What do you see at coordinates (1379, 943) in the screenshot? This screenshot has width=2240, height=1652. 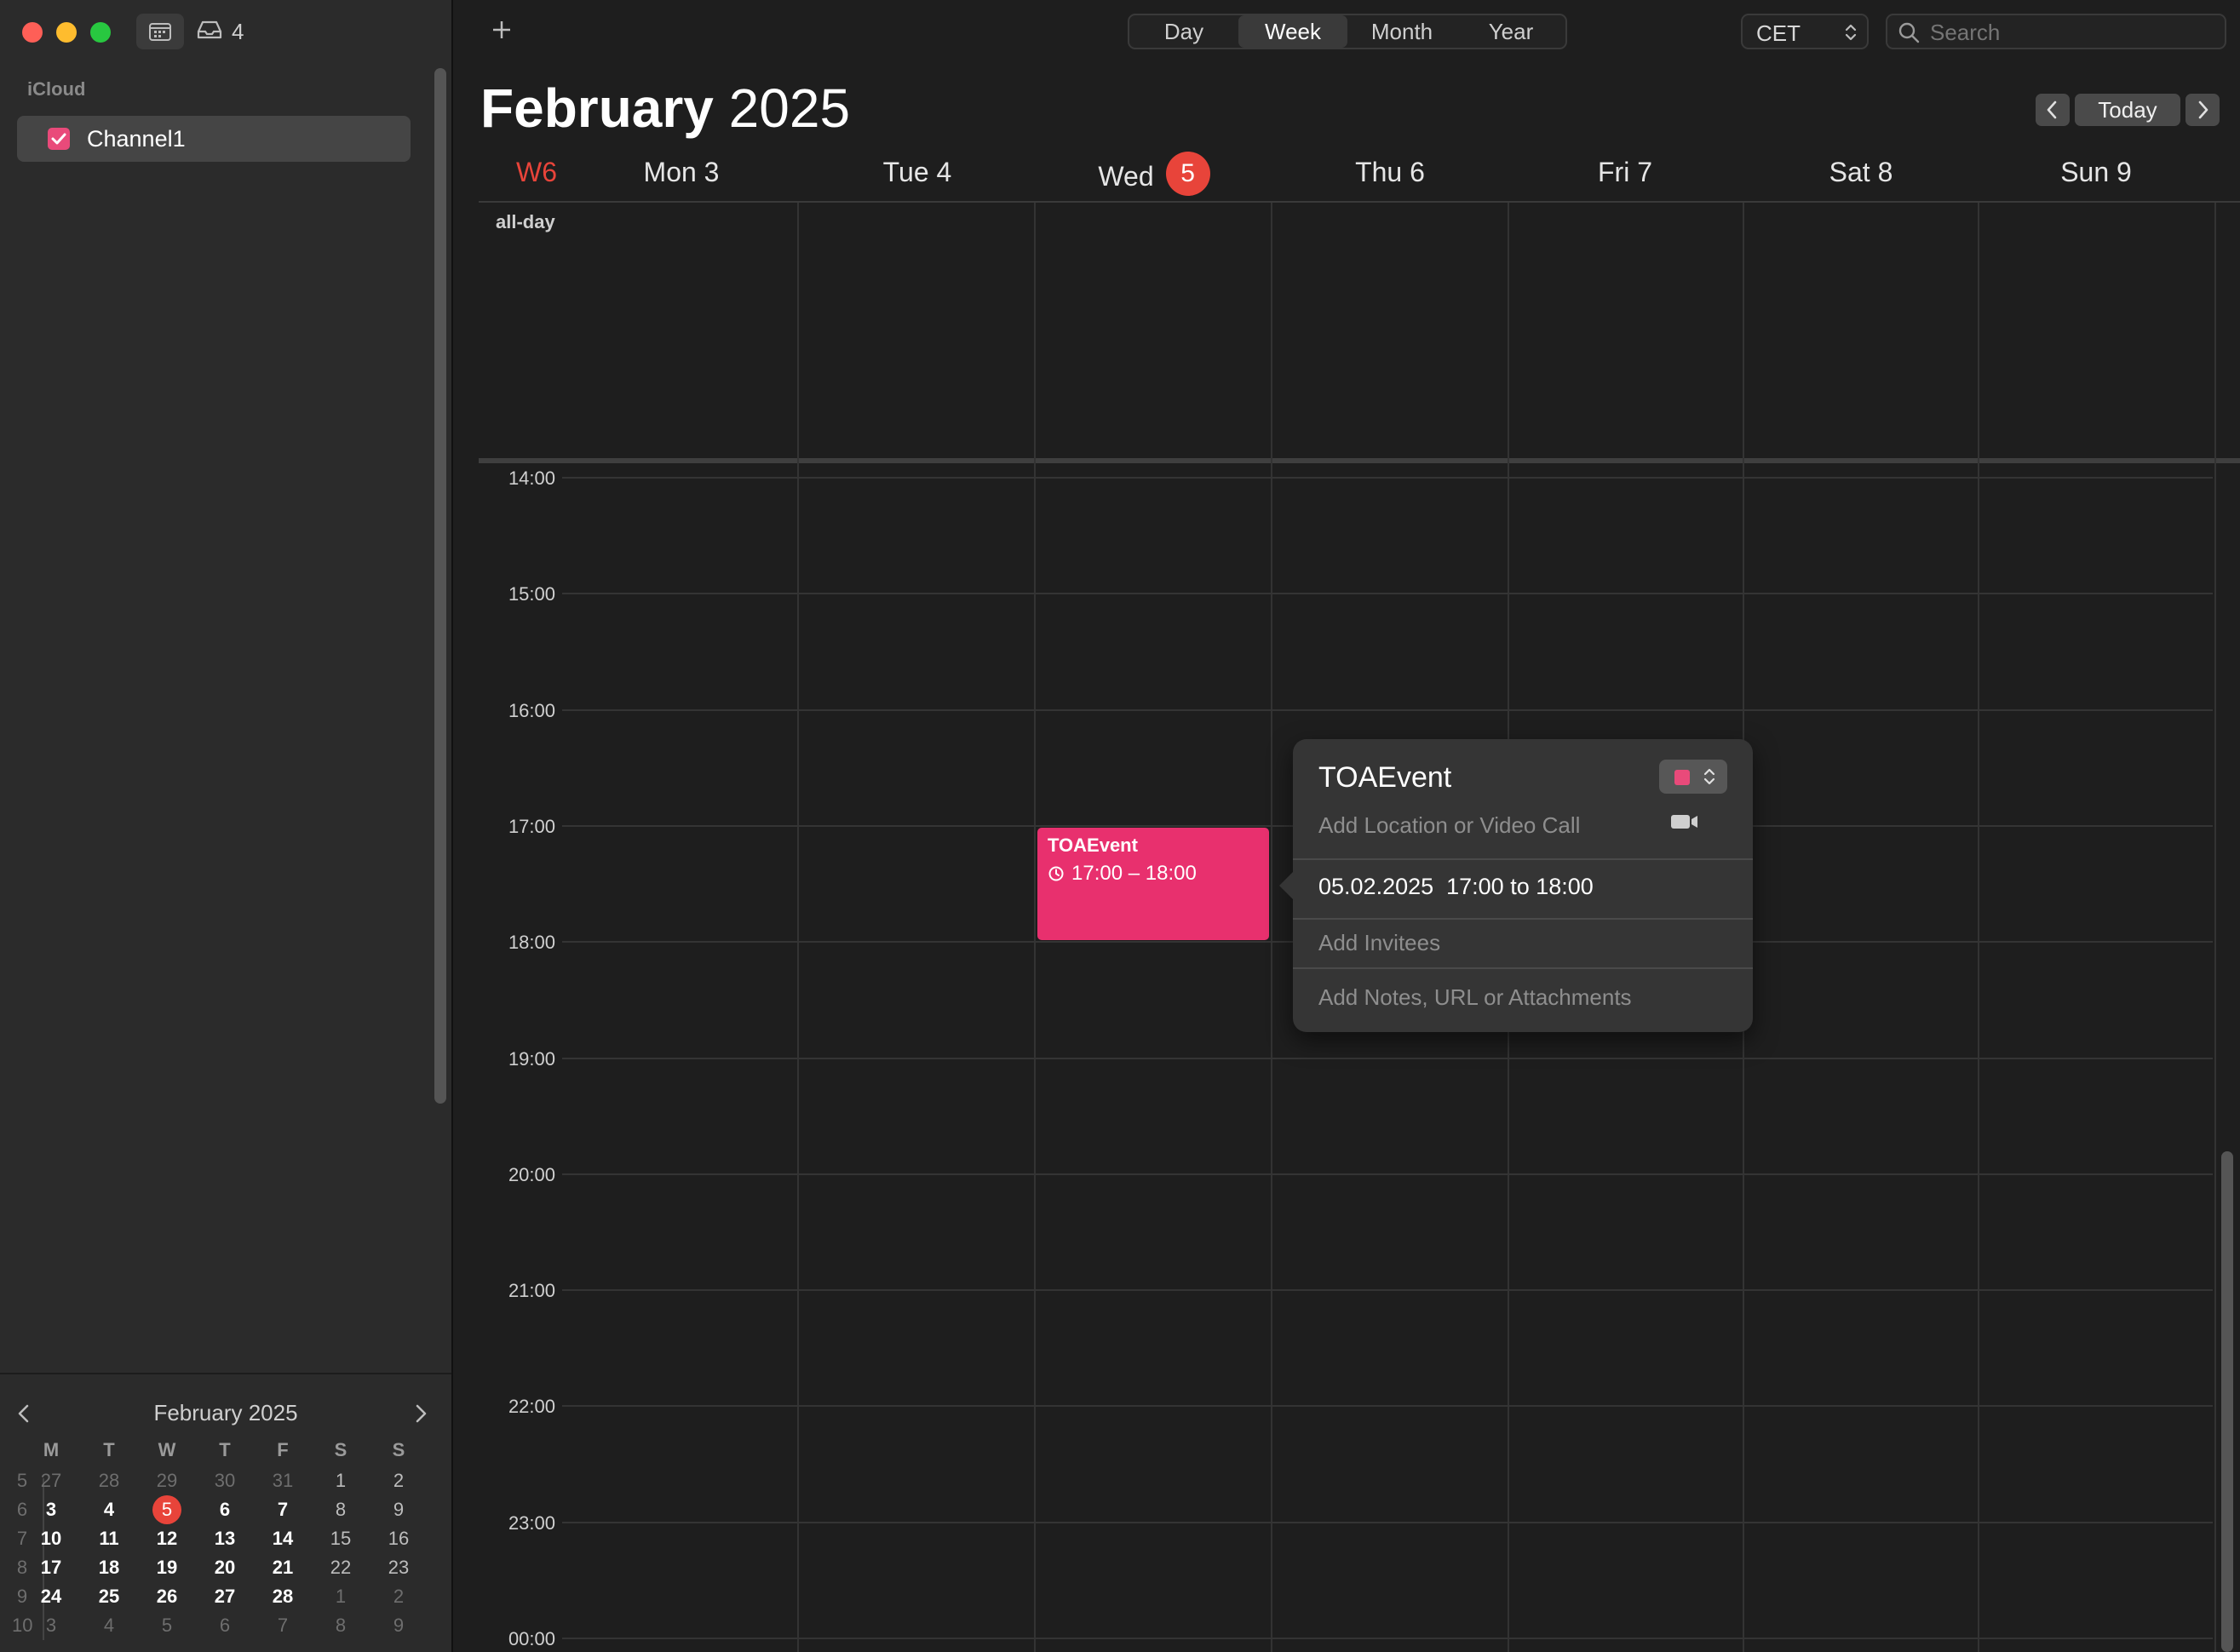 I see `invitees-field: Add Invitees` at bounding box center [1379, 943].